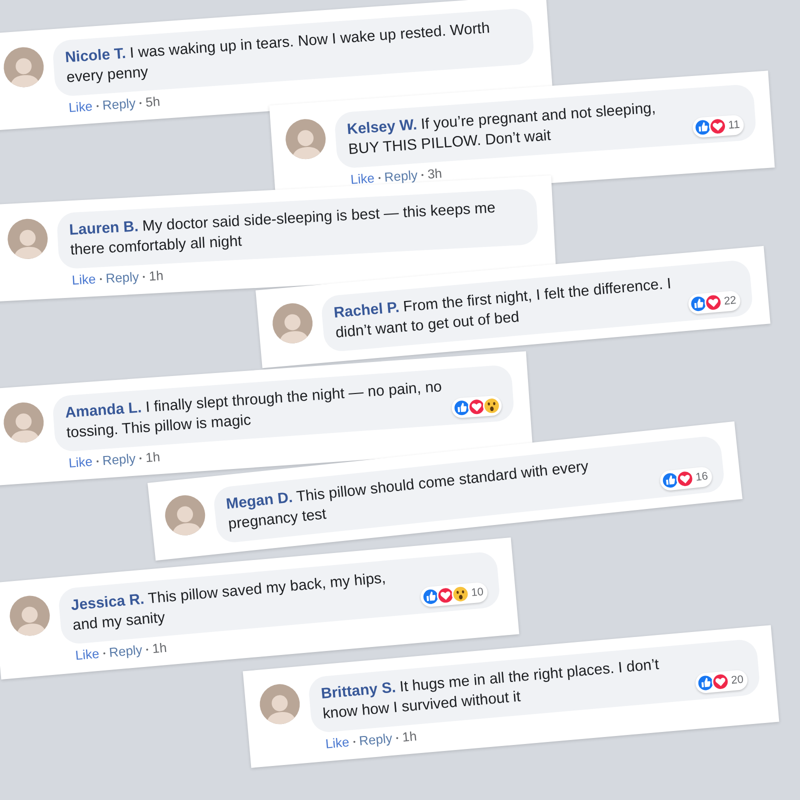 The width and height of the screenshot is (800, 800). What do you see at coordinates (718, 126) in the screenshot?
I see `reaction-badge: 11` at bounding box center [718, 126].